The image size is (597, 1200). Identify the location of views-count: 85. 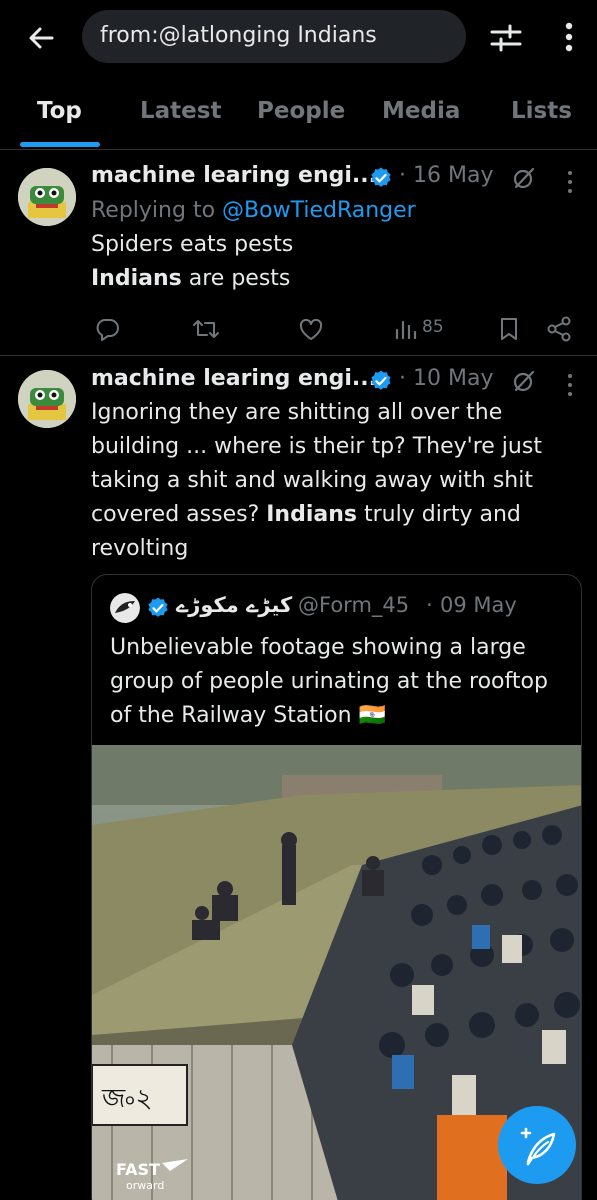
(433, 327).